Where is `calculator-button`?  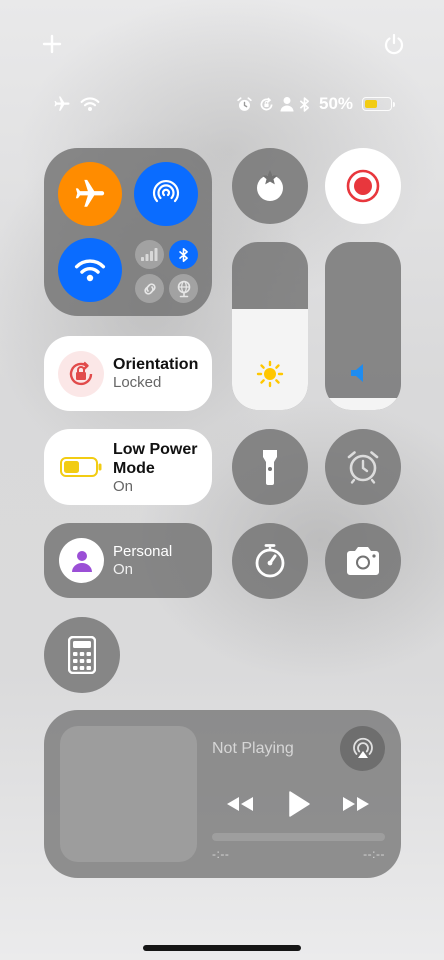
calculator-button is located at coordinates (82, 655).